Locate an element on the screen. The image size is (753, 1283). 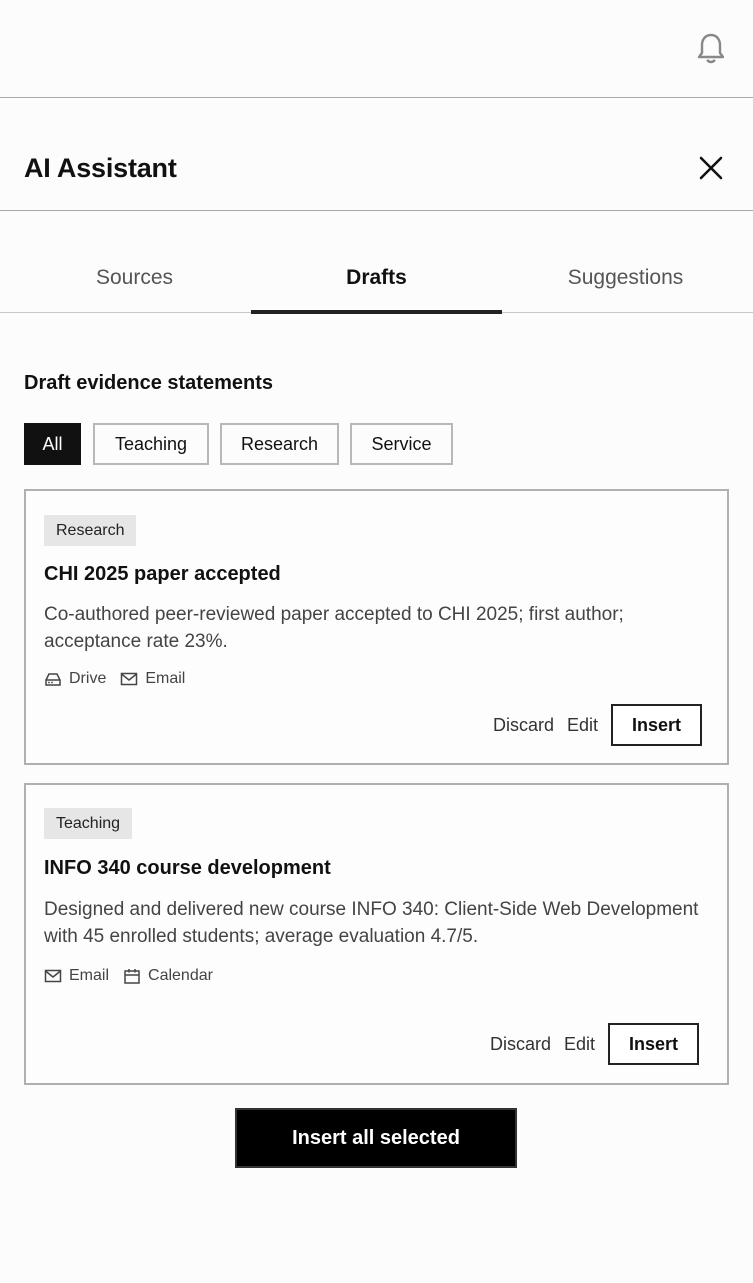
draft-title: CHI 2025 paper accepted is located at coordinates (162, 574).